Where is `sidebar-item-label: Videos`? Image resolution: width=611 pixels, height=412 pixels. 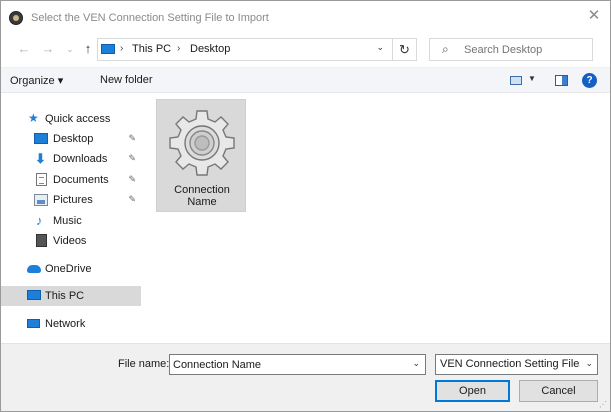 sidebar-item-label: Videos is located at coordinates (70, 241).